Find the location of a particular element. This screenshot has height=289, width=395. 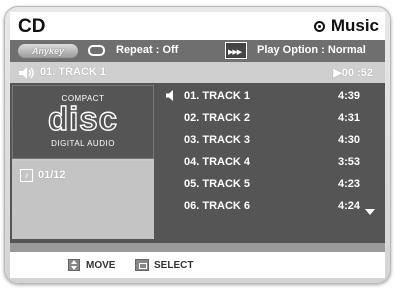

move-arrows-icon is located at coordinates (74, 265).